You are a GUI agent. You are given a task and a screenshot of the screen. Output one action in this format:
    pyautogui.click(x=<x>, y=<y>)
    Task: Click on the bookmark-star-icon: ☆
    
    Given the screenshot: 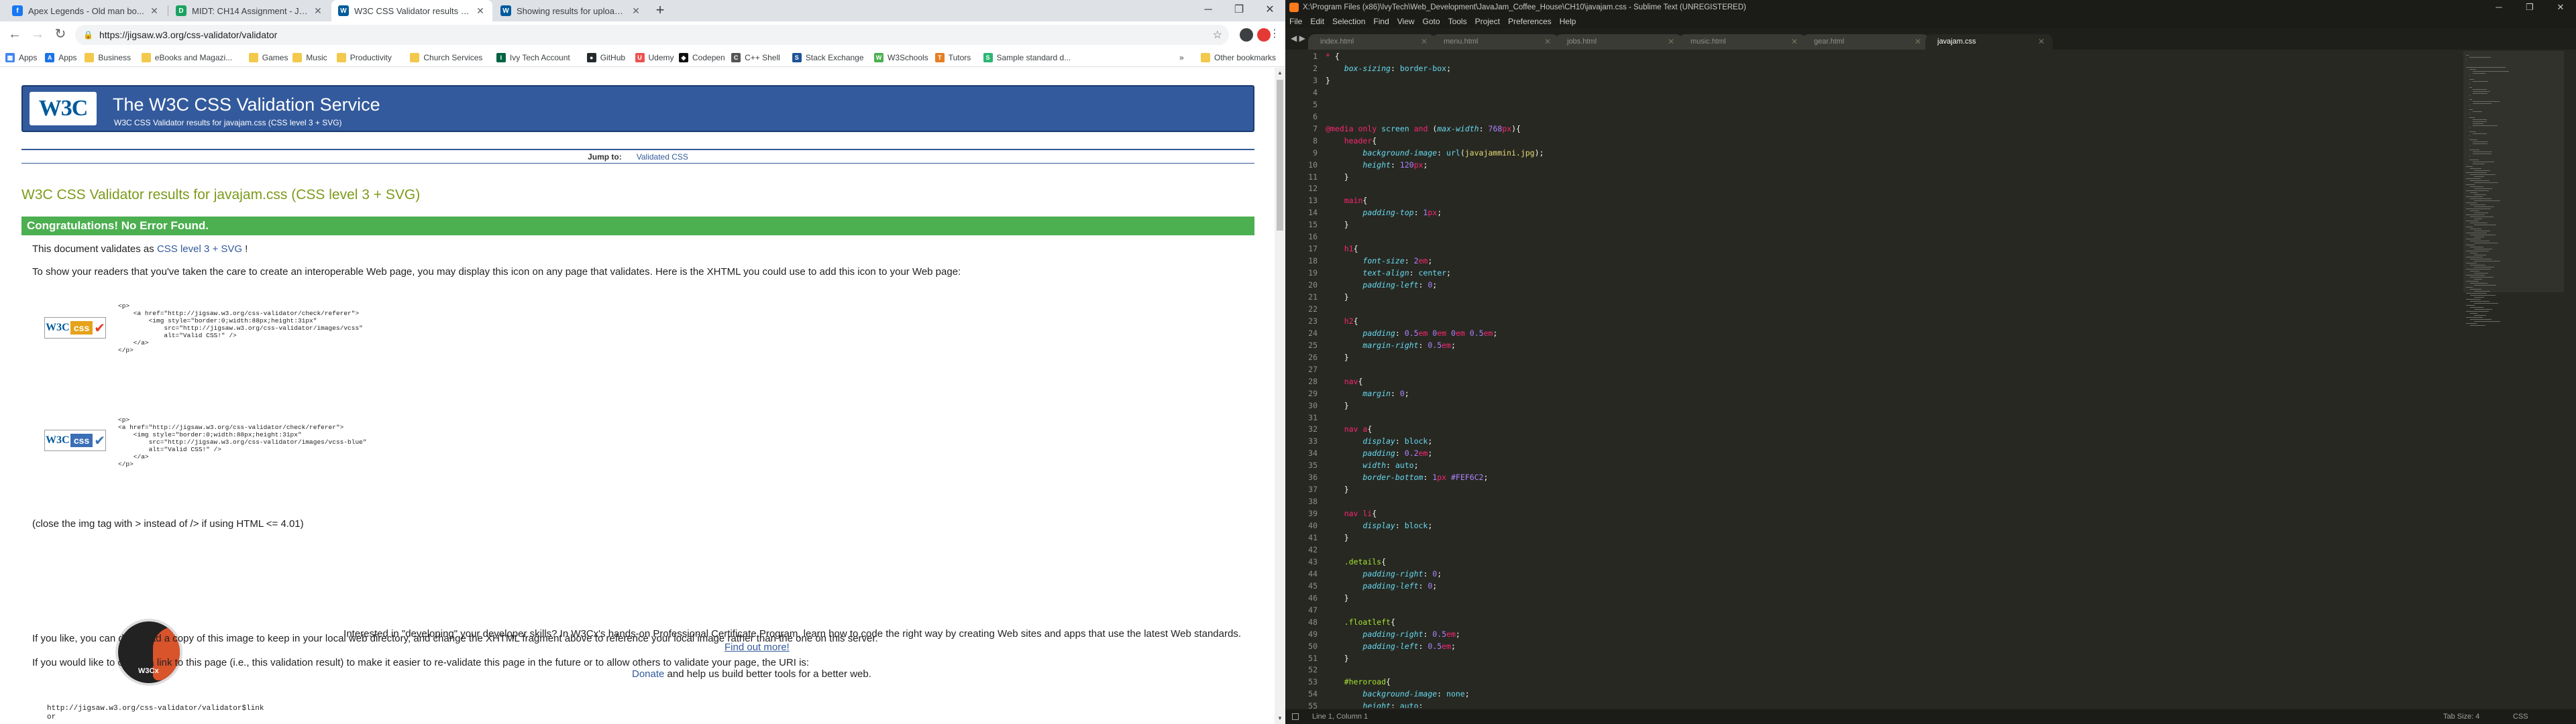 What is the action you would take?
    pyautogui.click(x=1217, y=35)
    